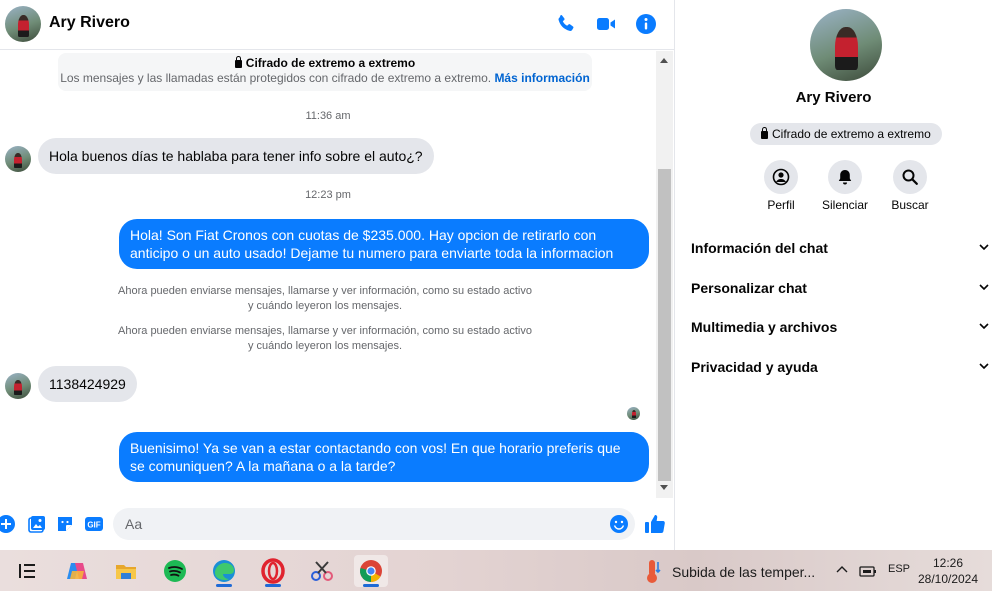  I want to click on folder-icon, so click(126, 572).